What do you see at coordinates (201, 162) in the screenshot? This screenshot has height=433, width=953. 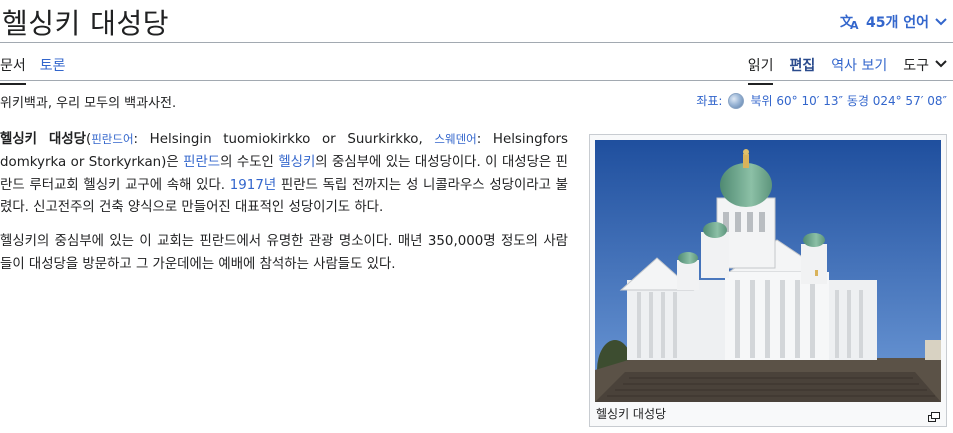 I see `link-finland: 핀란드` at bounding box center [201, 162].